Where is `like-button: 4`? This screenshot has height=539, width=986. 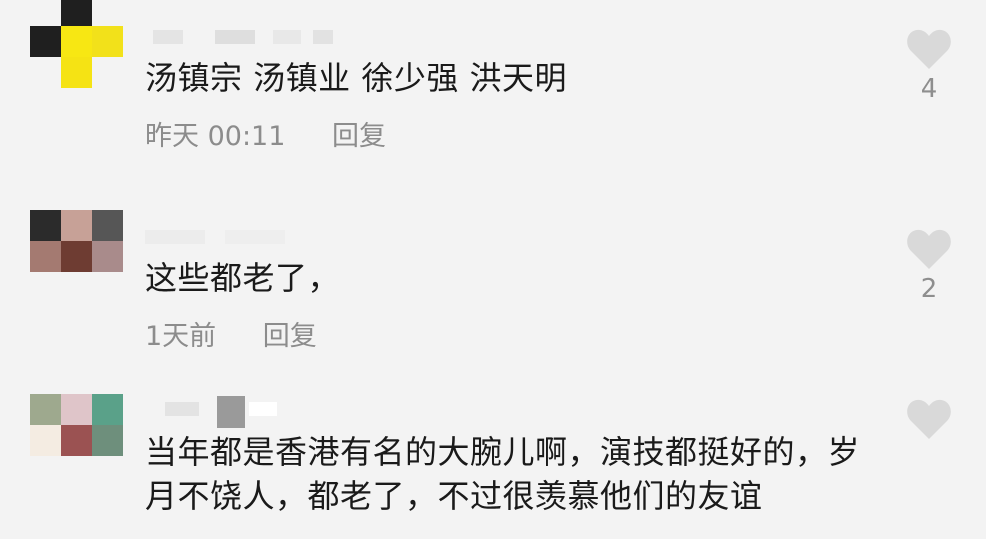 like-button: 4 is located at coordinates (929, 66).